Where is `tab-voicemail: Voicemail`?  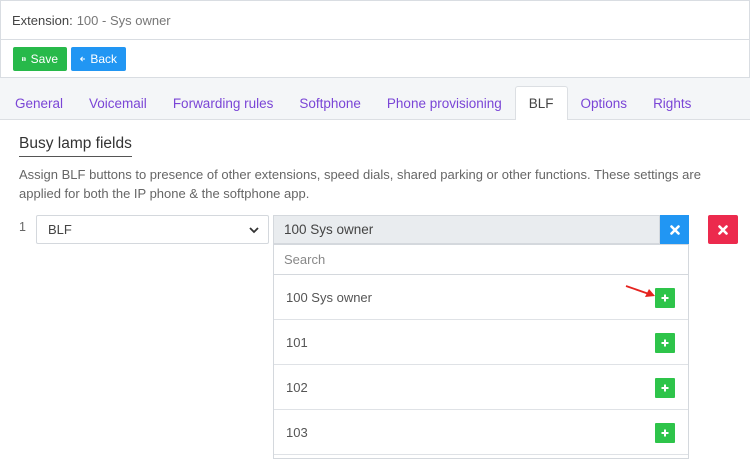 tab-voicemail: Voicemail is located at coordinates (118, 103).